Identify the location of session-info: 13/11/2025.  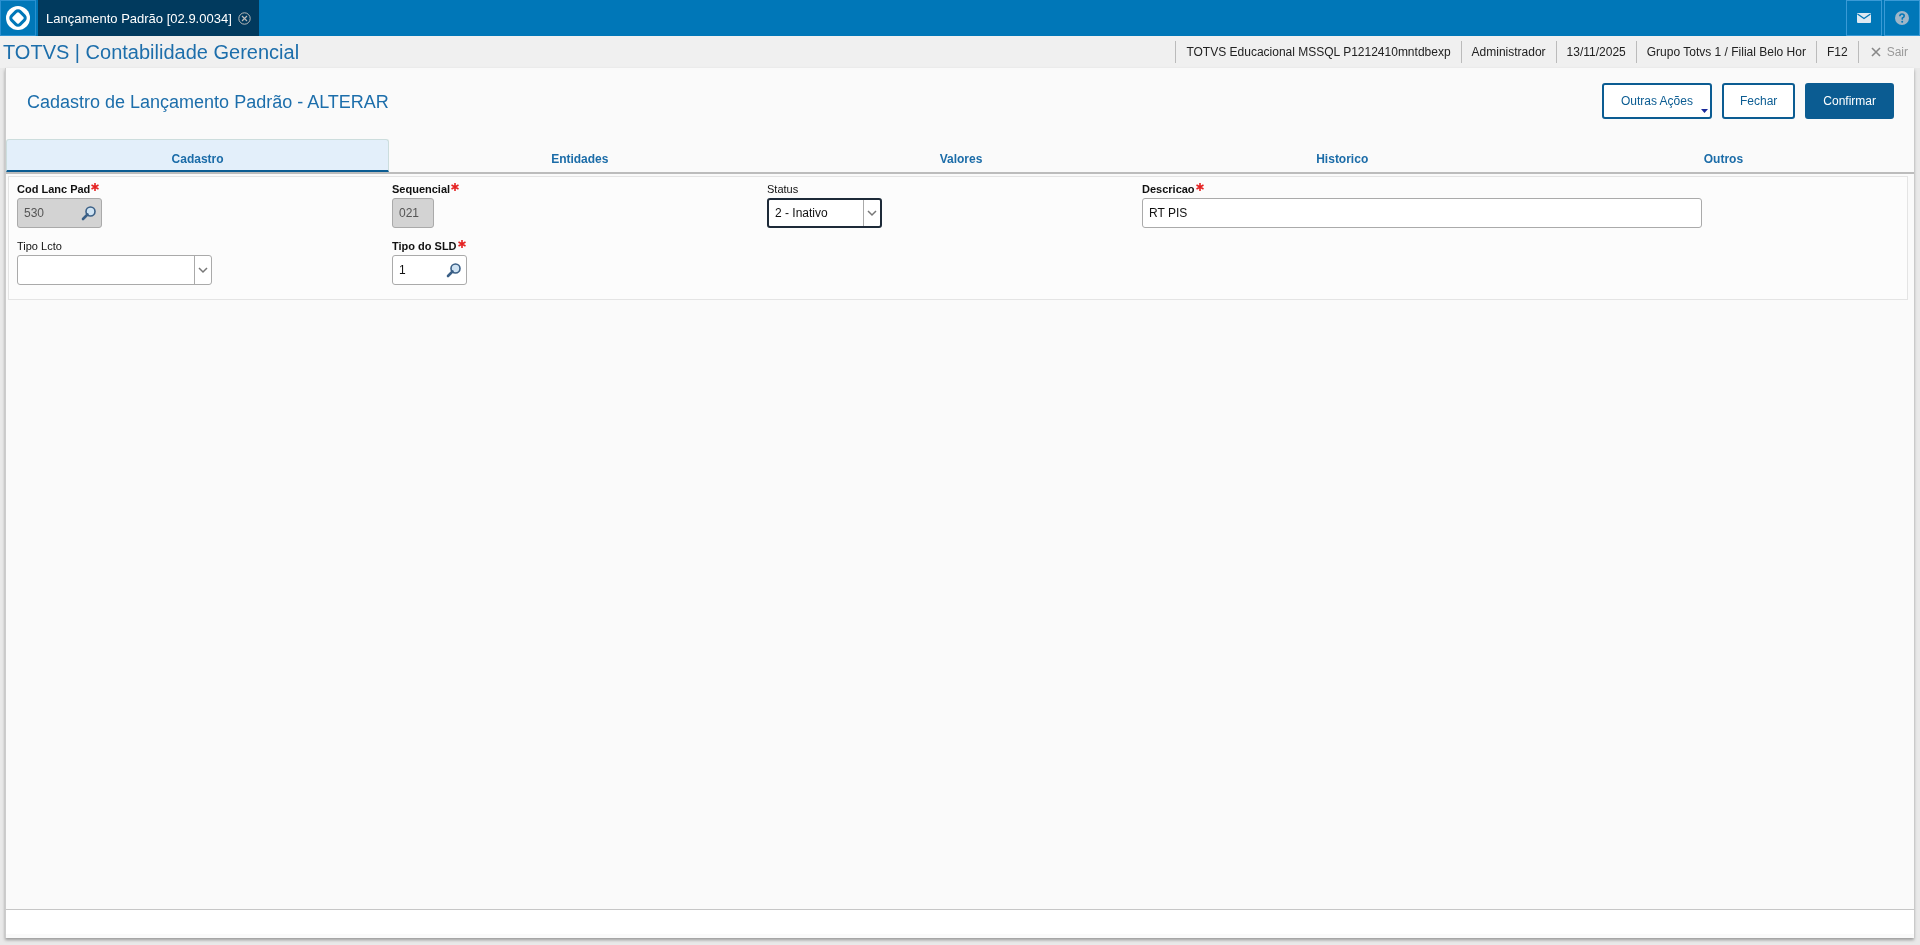
(1595, 52).